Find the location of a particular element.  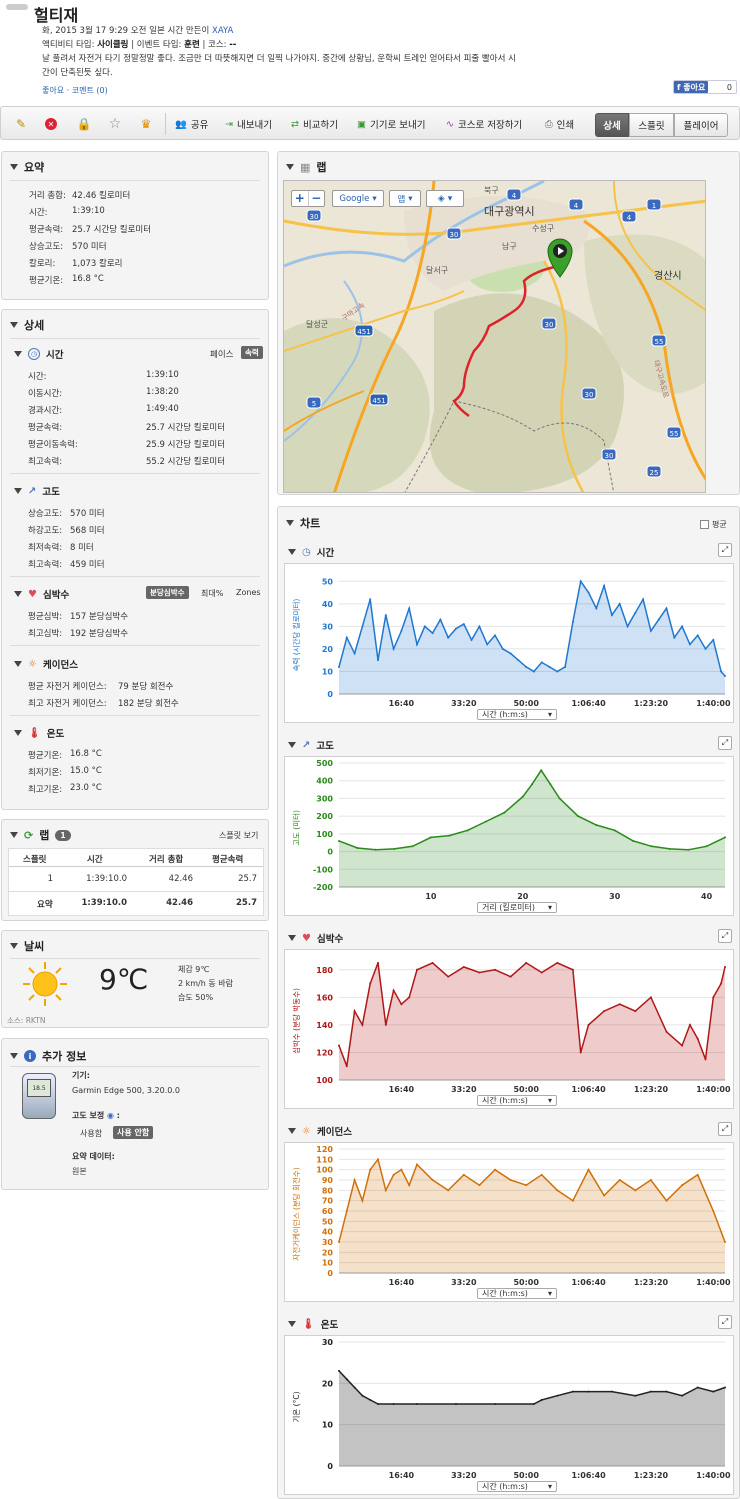

chart-header-3: ☼ 케이던스 is located at coordinates (320, 1131).